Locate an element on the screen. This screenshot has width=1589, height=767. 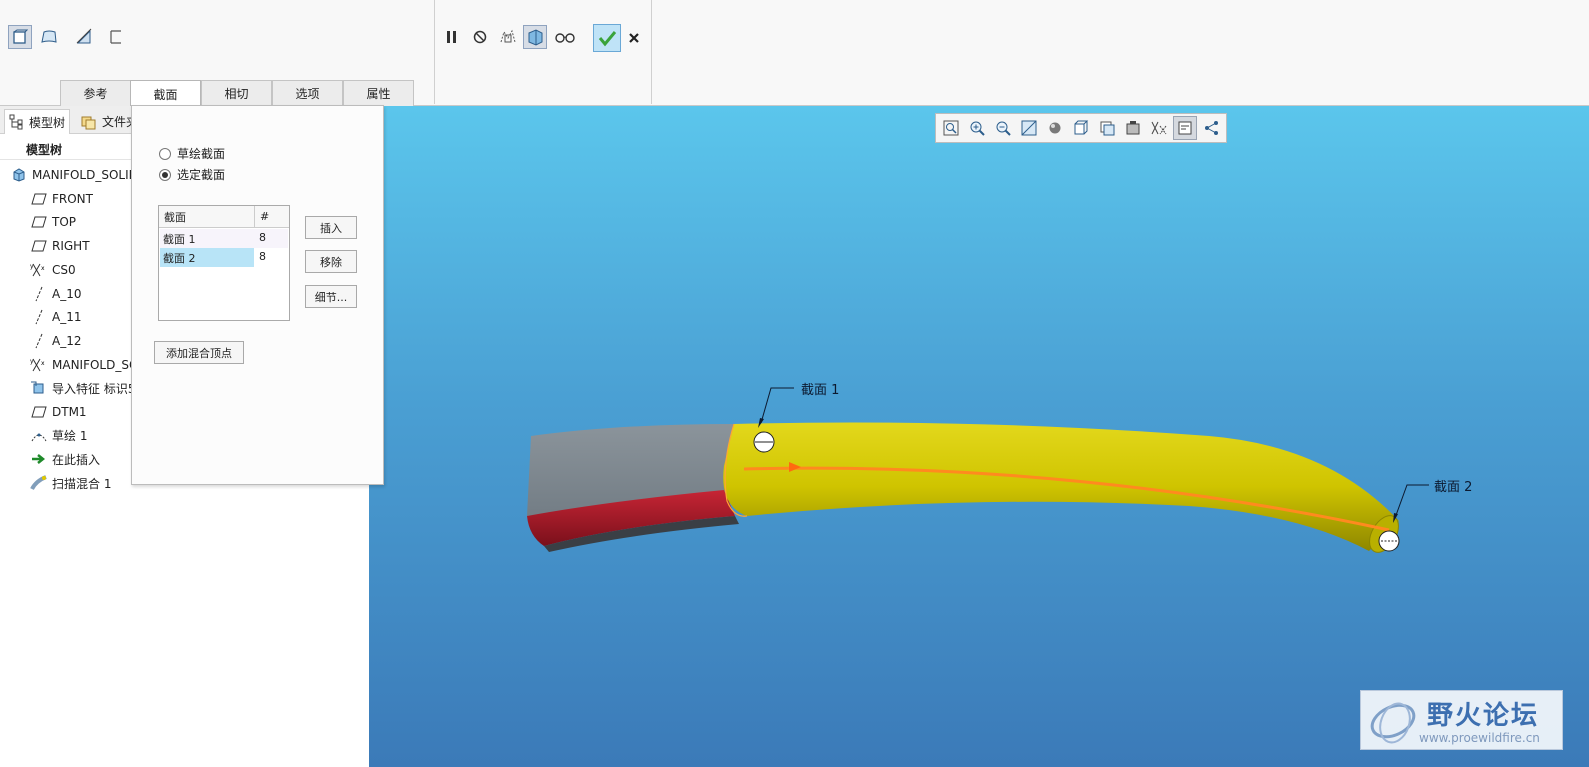
display-style-icon is located at coordinates (1055, 128).